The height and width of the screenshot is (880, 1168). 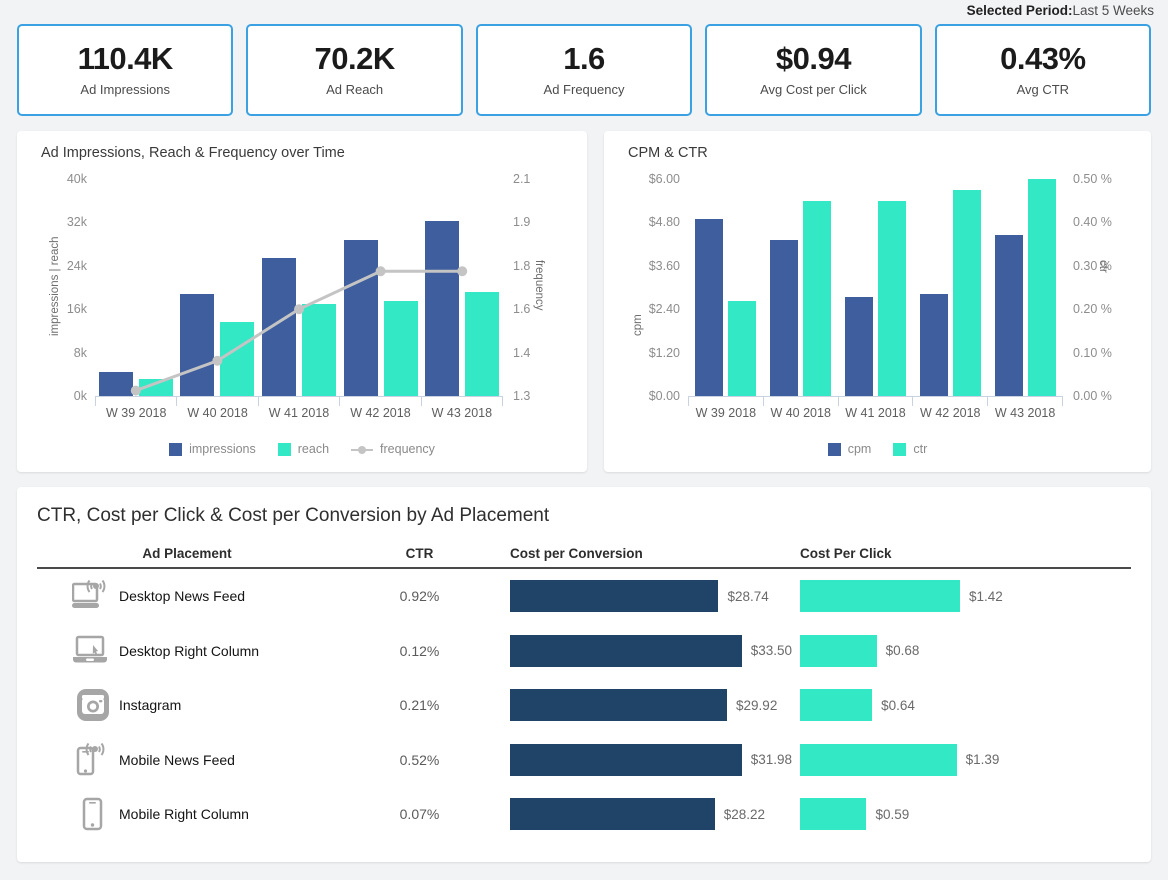 I want to click on y2-axis-tick: 0.10 %, so click(x=1092, y=352).